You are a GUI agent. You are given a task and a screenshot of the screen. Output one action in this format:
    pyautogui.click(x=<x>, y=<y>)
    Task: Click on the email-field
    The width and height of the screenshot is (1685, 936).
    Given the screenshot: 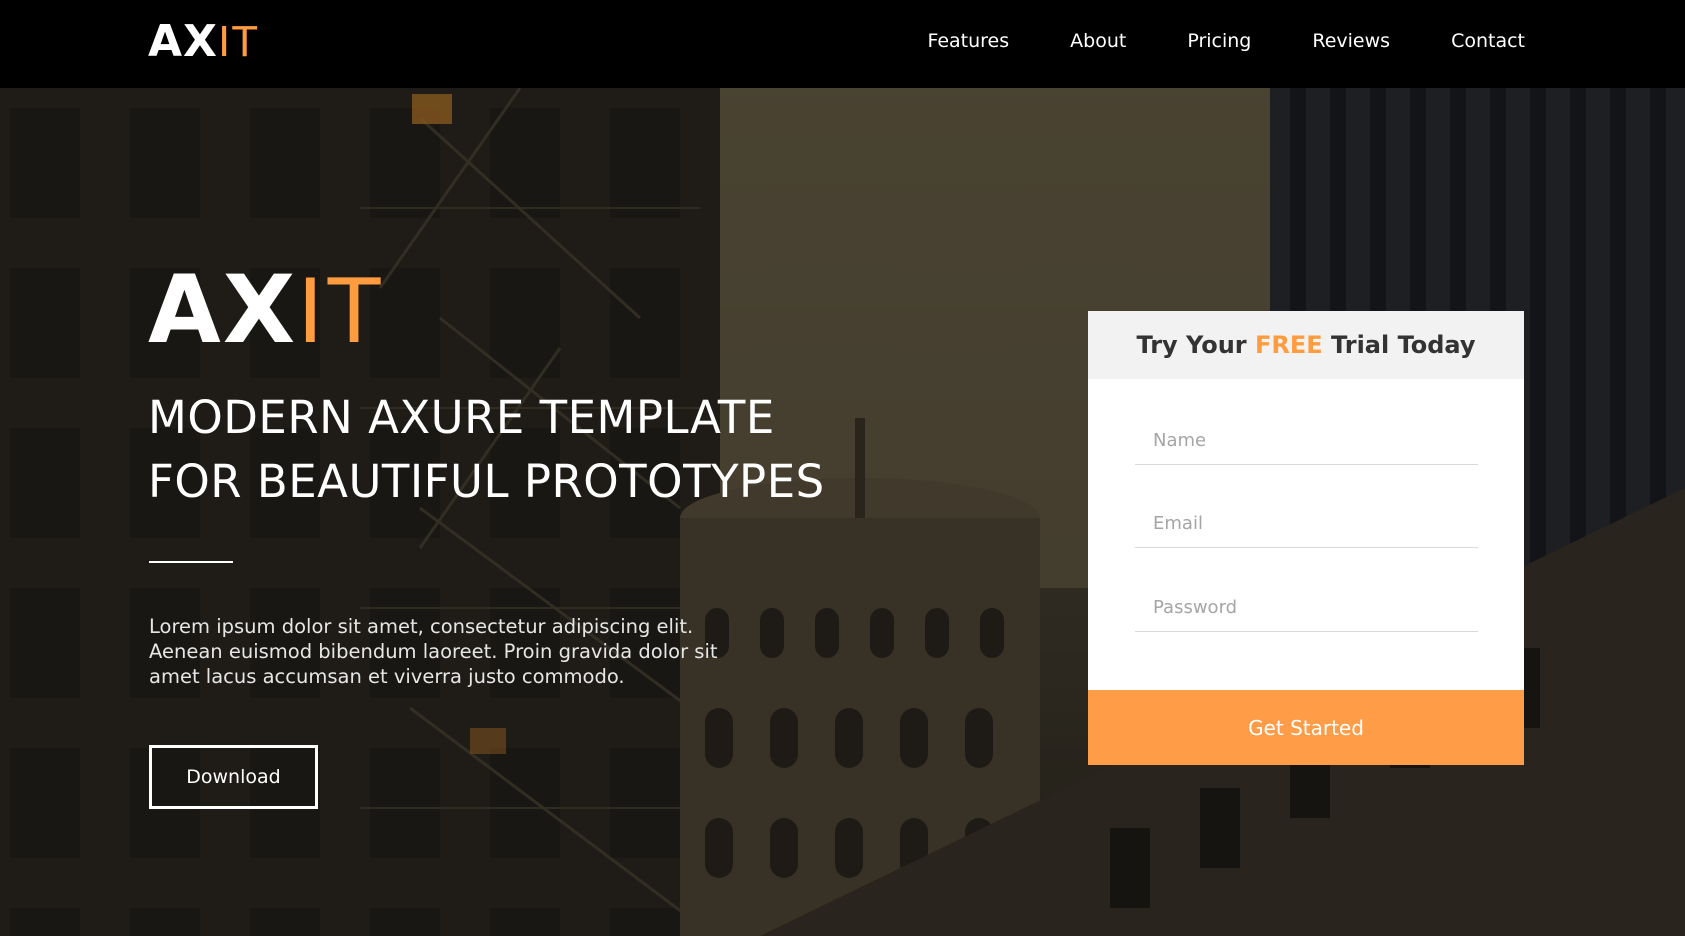 What is the action you would take?
    pyautogui.click(x=1306, y=524)
    